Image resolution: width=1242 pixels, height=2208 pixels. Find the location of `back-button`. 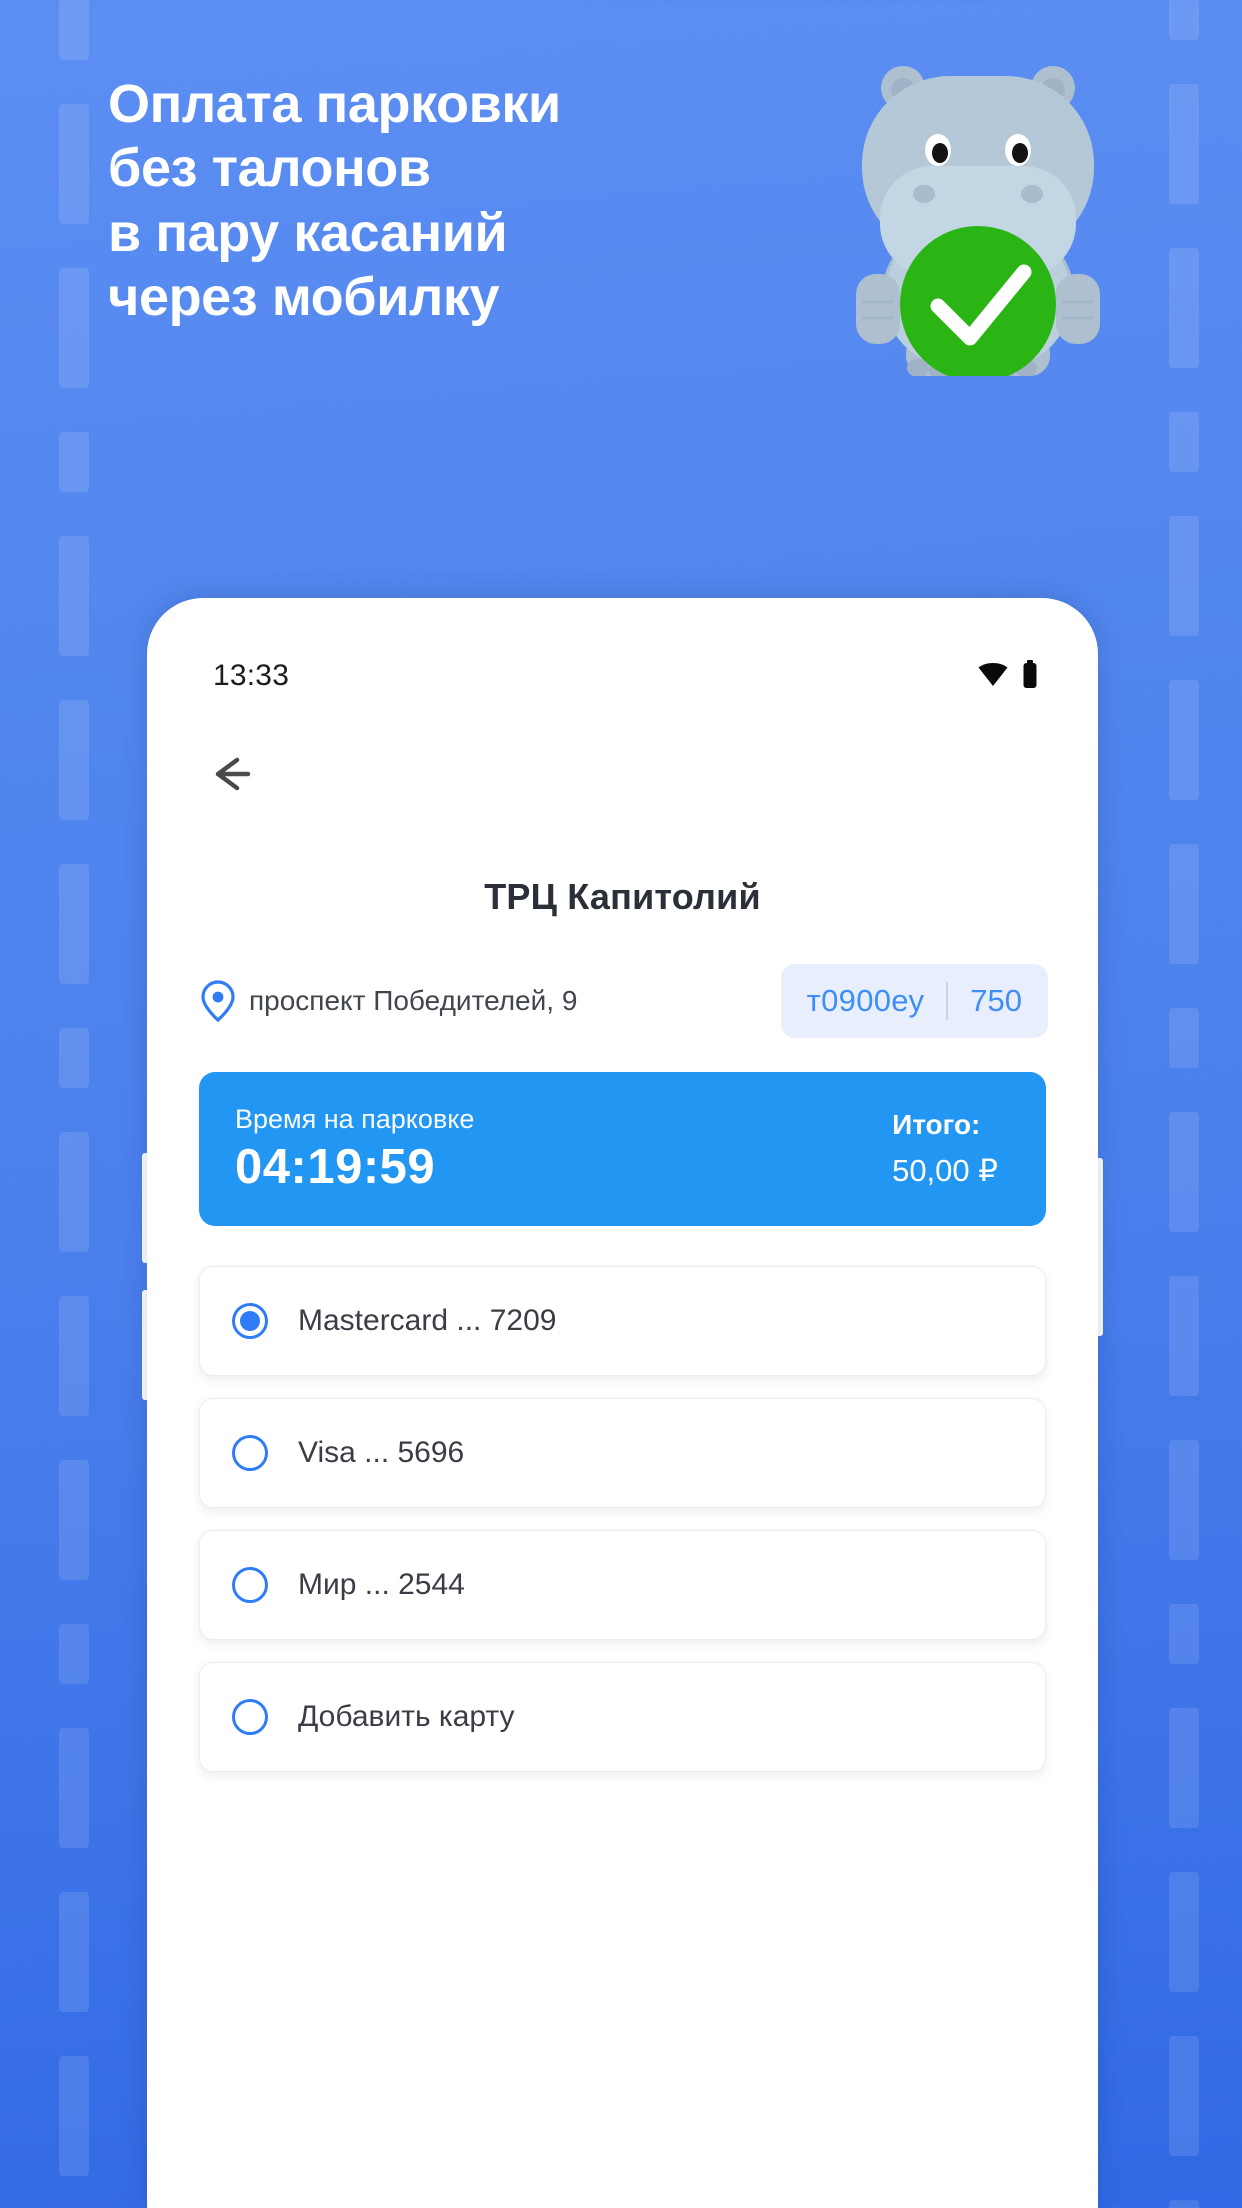

back-button is located at coordinates (231, 776).